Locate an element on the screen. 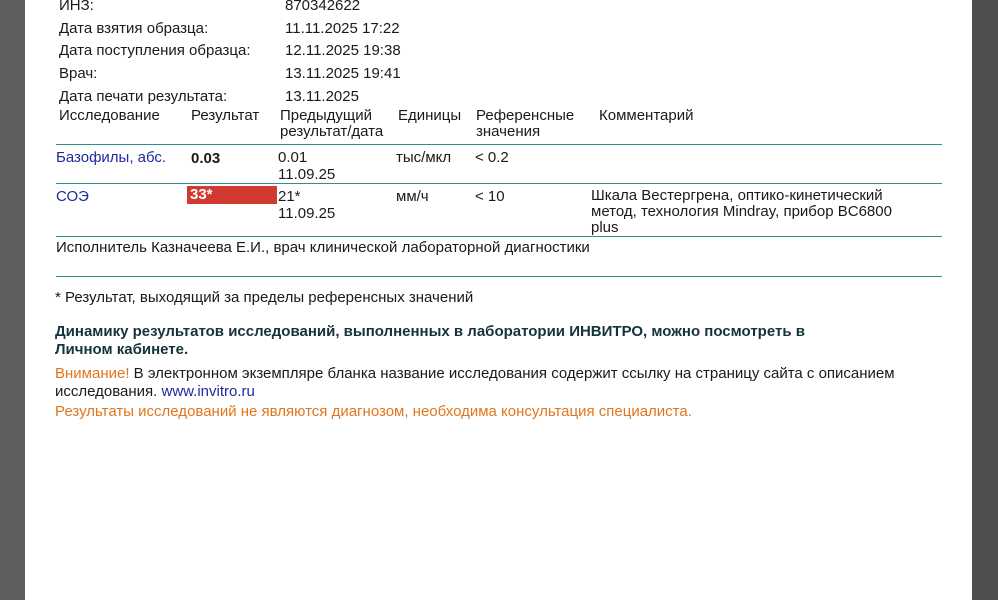 The image size is (998, 600). meta-label: Дата взятия образца: is located at coordinates (134, 28).